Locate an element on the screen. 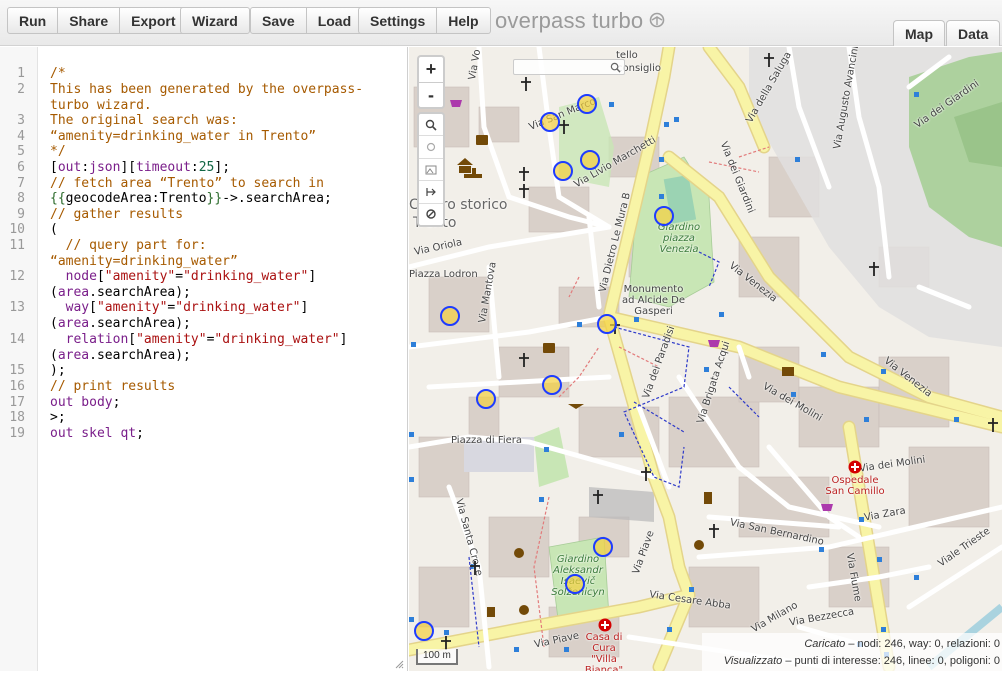  code-token: : is located at coordinates (85, 167).